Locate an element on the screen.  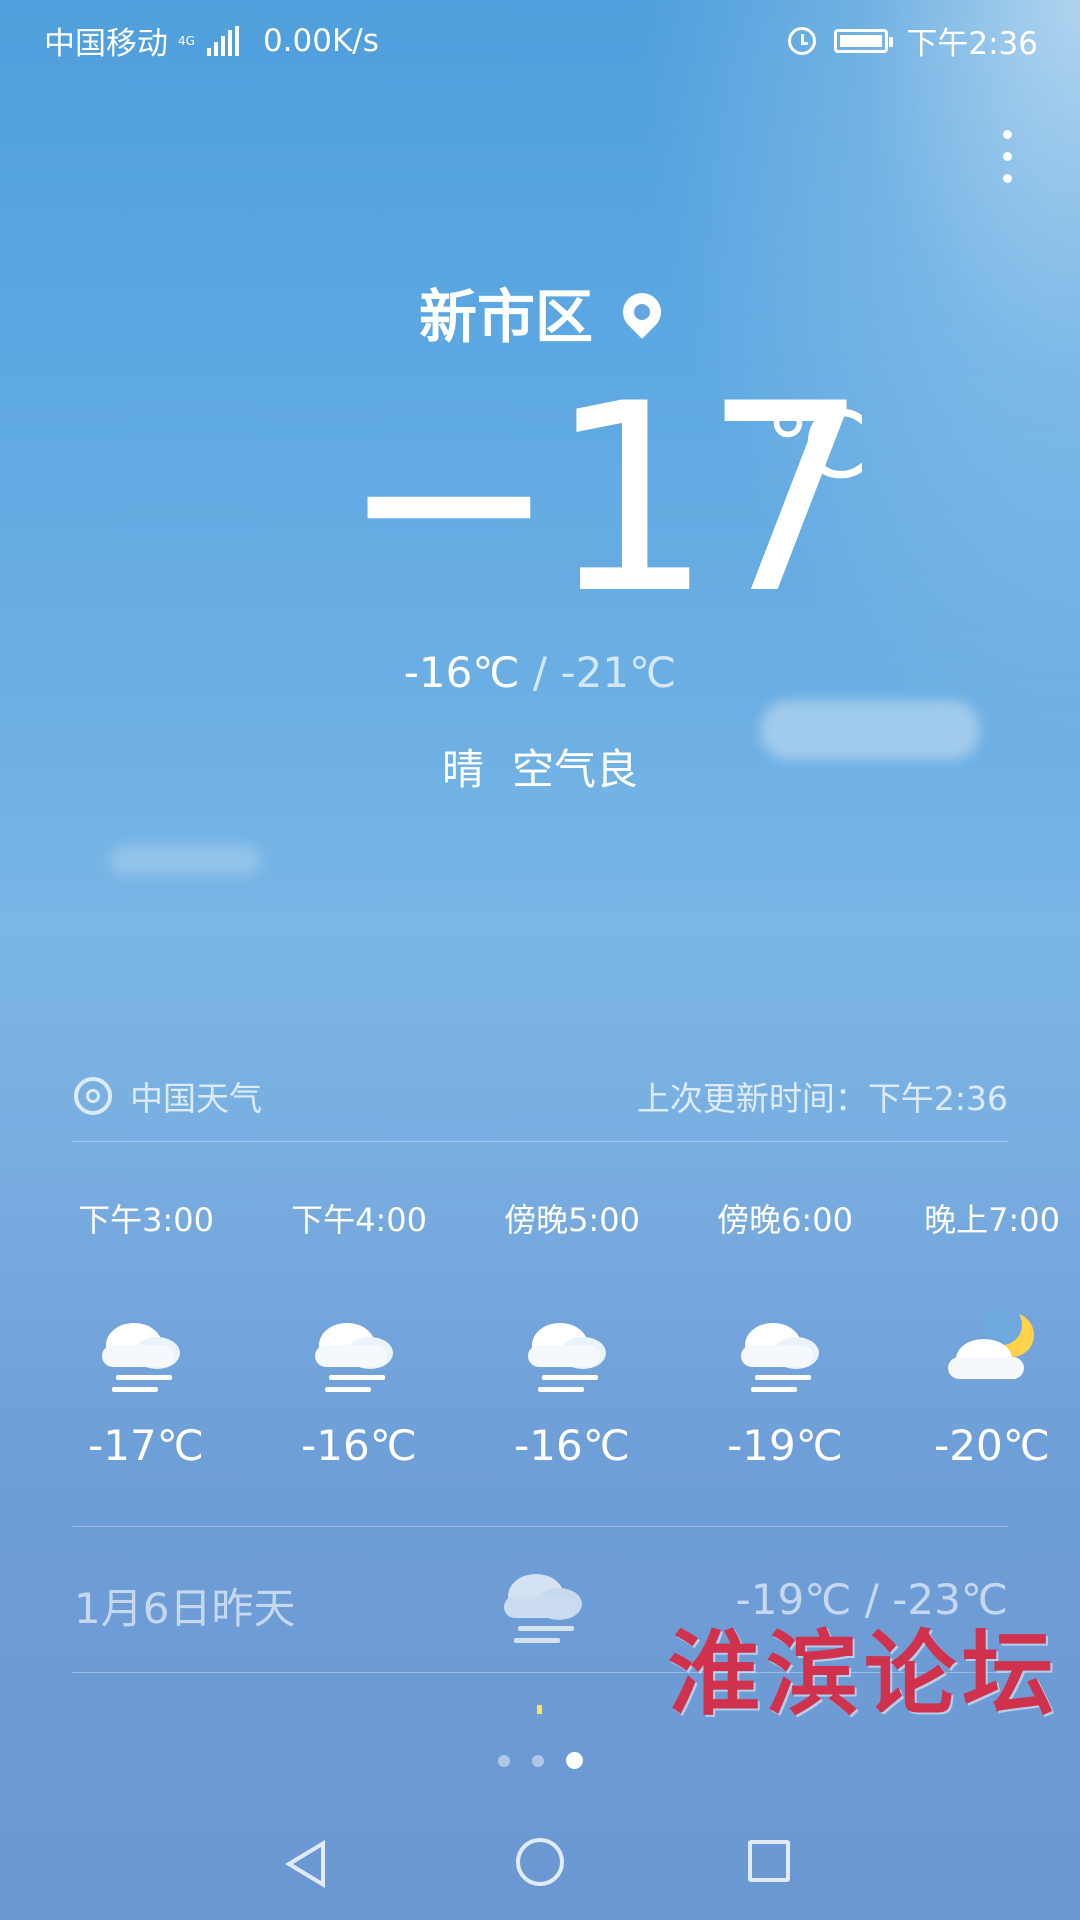
status-left: 中国移动 4G 0.00K/s is located at coordinates (211, 40).